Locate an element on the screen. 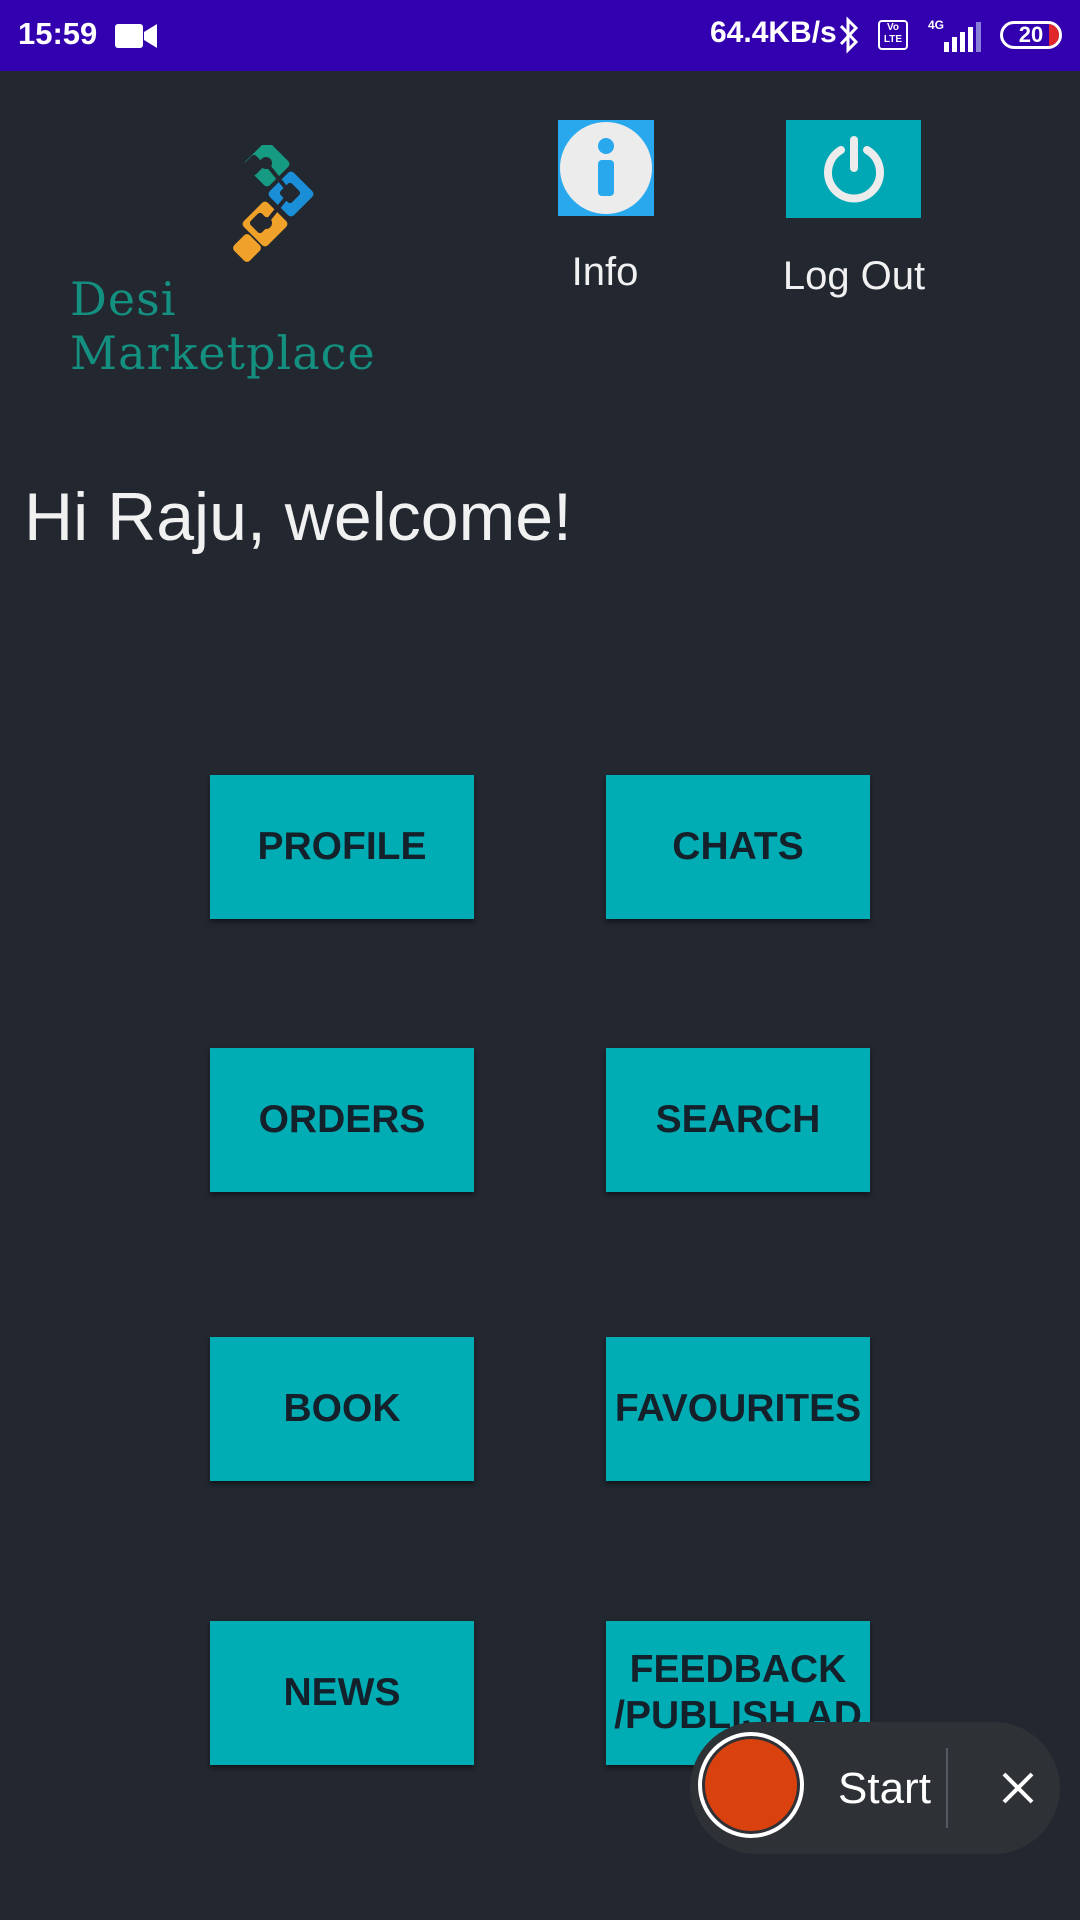 The width and height of the screenshot is (1080, 1920). book-button: BOOK is located at coordinates (342, 1409).